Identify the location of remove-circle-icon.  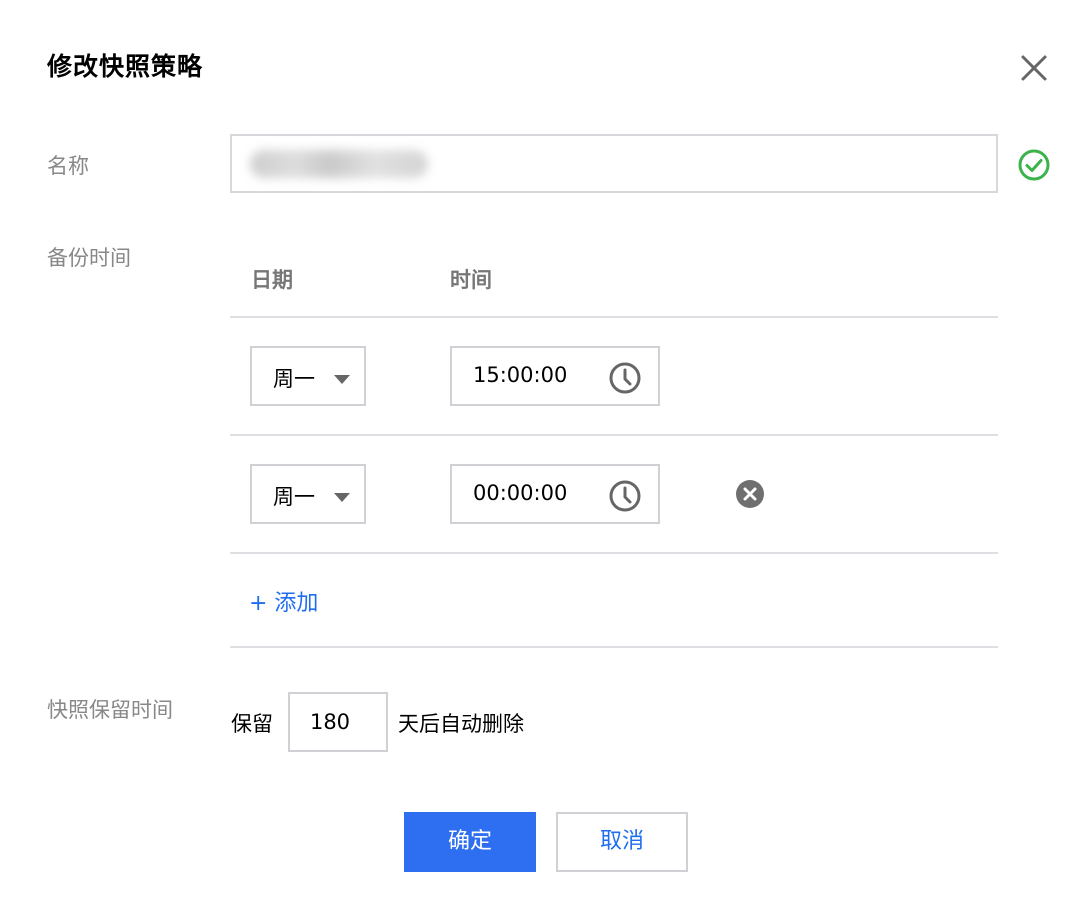
(750, 494).